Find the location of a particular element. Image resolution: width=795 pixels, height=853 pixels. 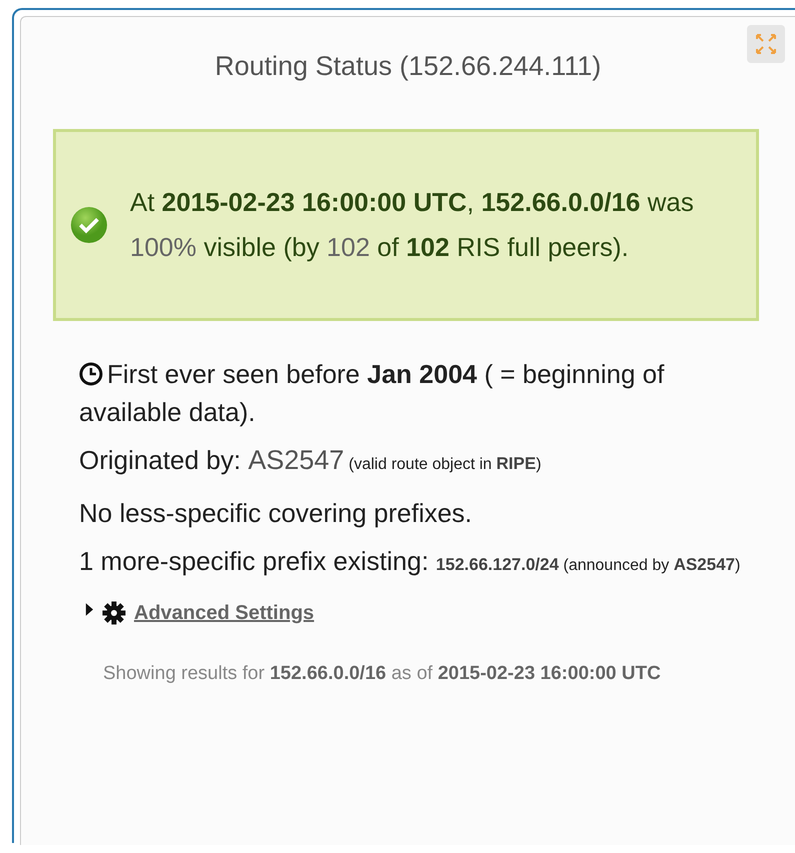

results-note: Showing results for 152.66.0.0/16 as of 2015-02-23 16:00:00 UTC is located at coordinates (382, 674).